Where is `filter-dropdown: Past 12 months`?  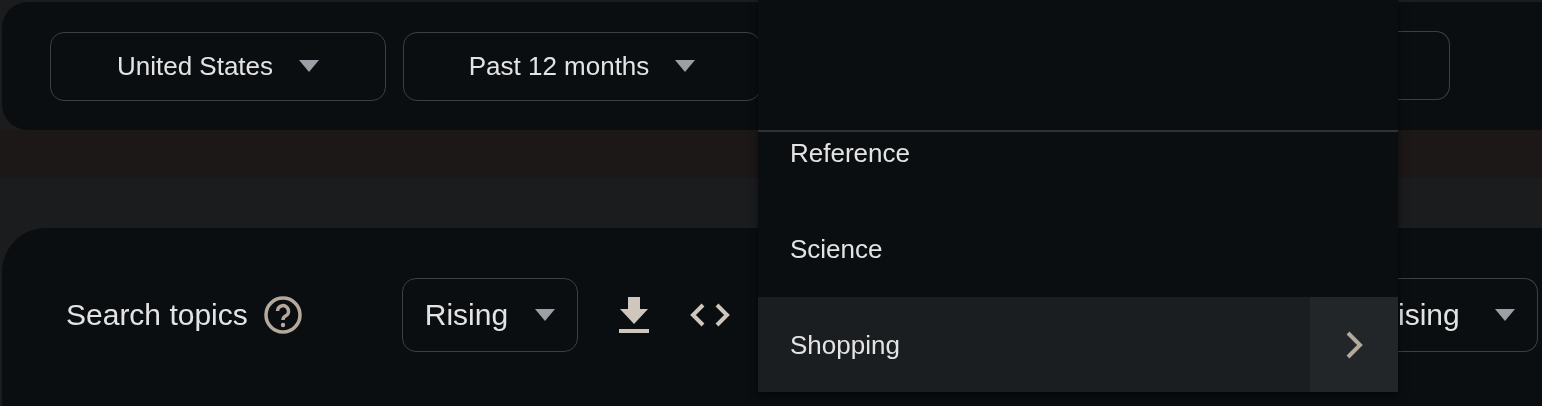
filter-dropdown: Past 12 months is located at coordinates (582, 66).